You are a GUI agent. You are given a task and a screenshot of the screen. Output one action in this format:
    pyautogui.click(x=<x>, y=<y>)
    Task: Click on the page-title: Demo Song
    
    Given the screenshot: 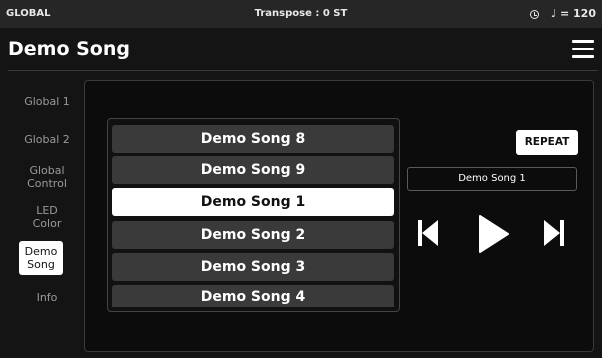 What is the action you would take?
    pyautogui.click(x=69, y=49)
    